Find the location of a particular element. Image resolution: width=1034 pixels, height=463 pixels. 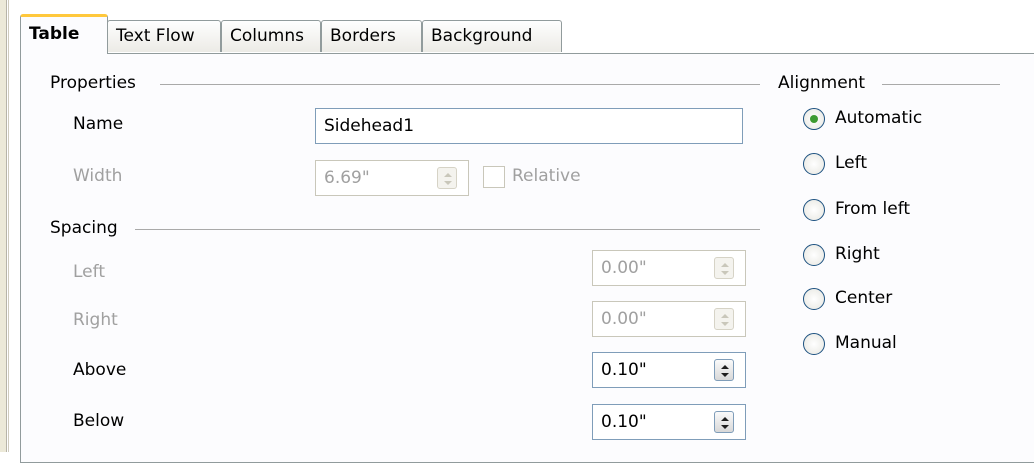

properties-rule is located at coordinates (460, 84).